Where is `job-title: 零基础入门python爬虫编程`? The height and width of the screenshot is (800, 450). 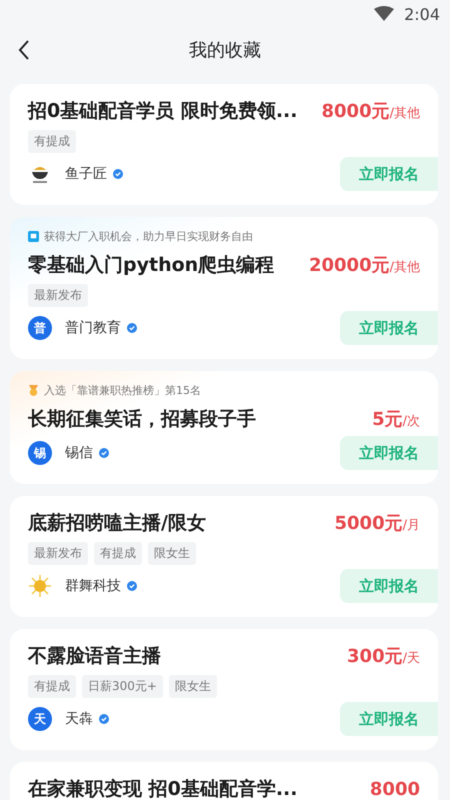 job-title: 零基础入门python爬虫编程 is located at coordinates (151, 265).